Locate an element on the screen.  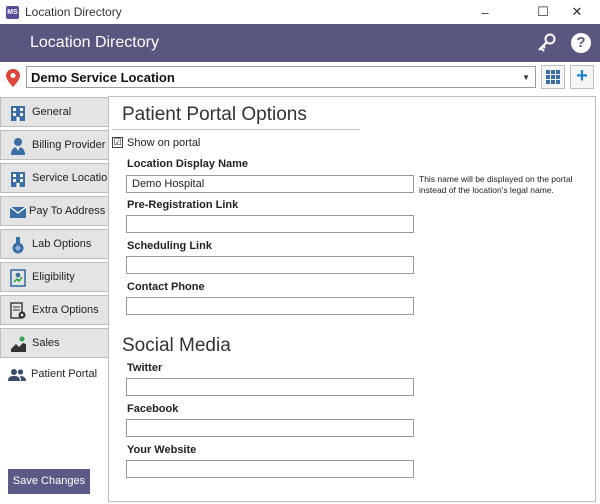
sidebar-item-label: Lab Options is located at coordinates (62, 244).